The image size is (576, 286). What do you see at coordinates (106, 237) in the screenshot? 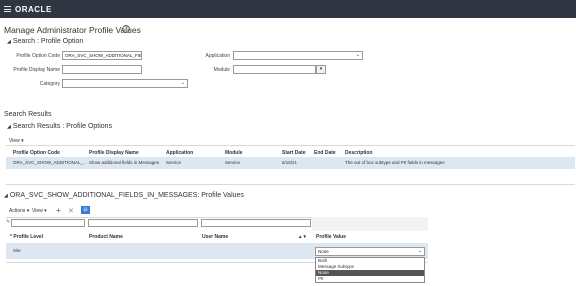
I see `col-product-name: Product Name` at bounding box center [106, 237].